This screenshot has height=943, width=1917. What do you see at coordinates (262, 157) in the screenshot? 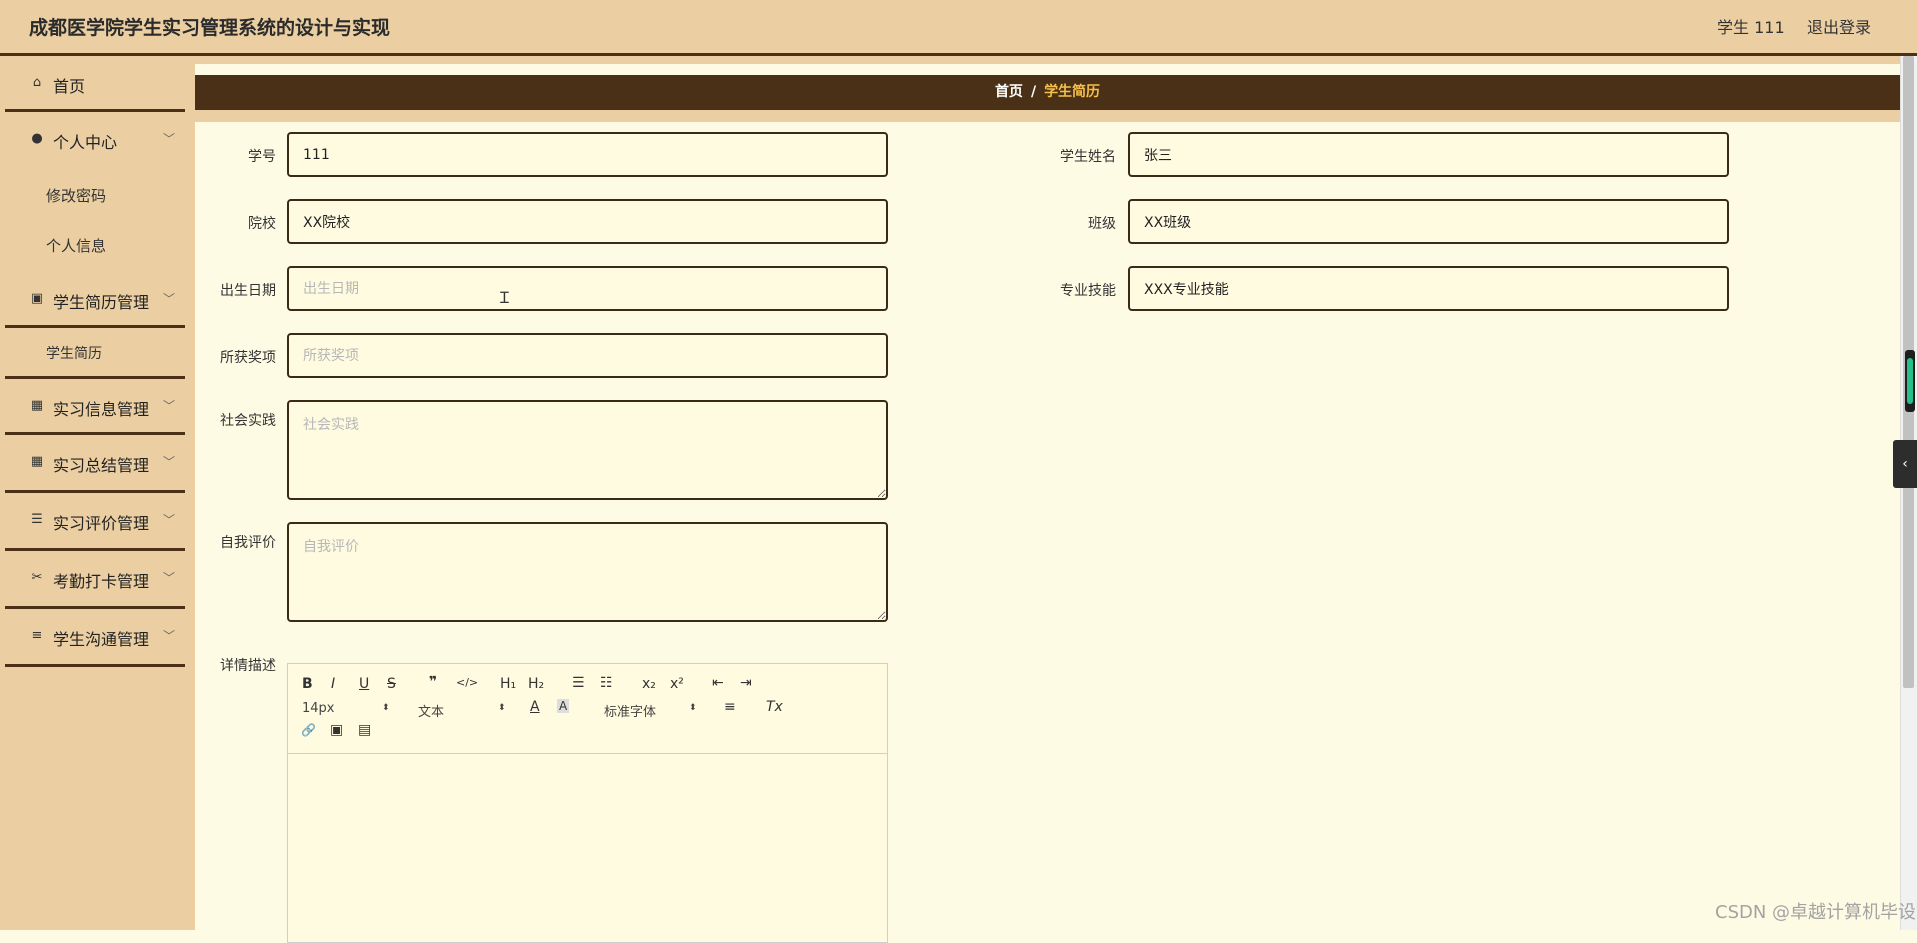
I see `student-no-label: 学号` at bounding box center [262, 157].